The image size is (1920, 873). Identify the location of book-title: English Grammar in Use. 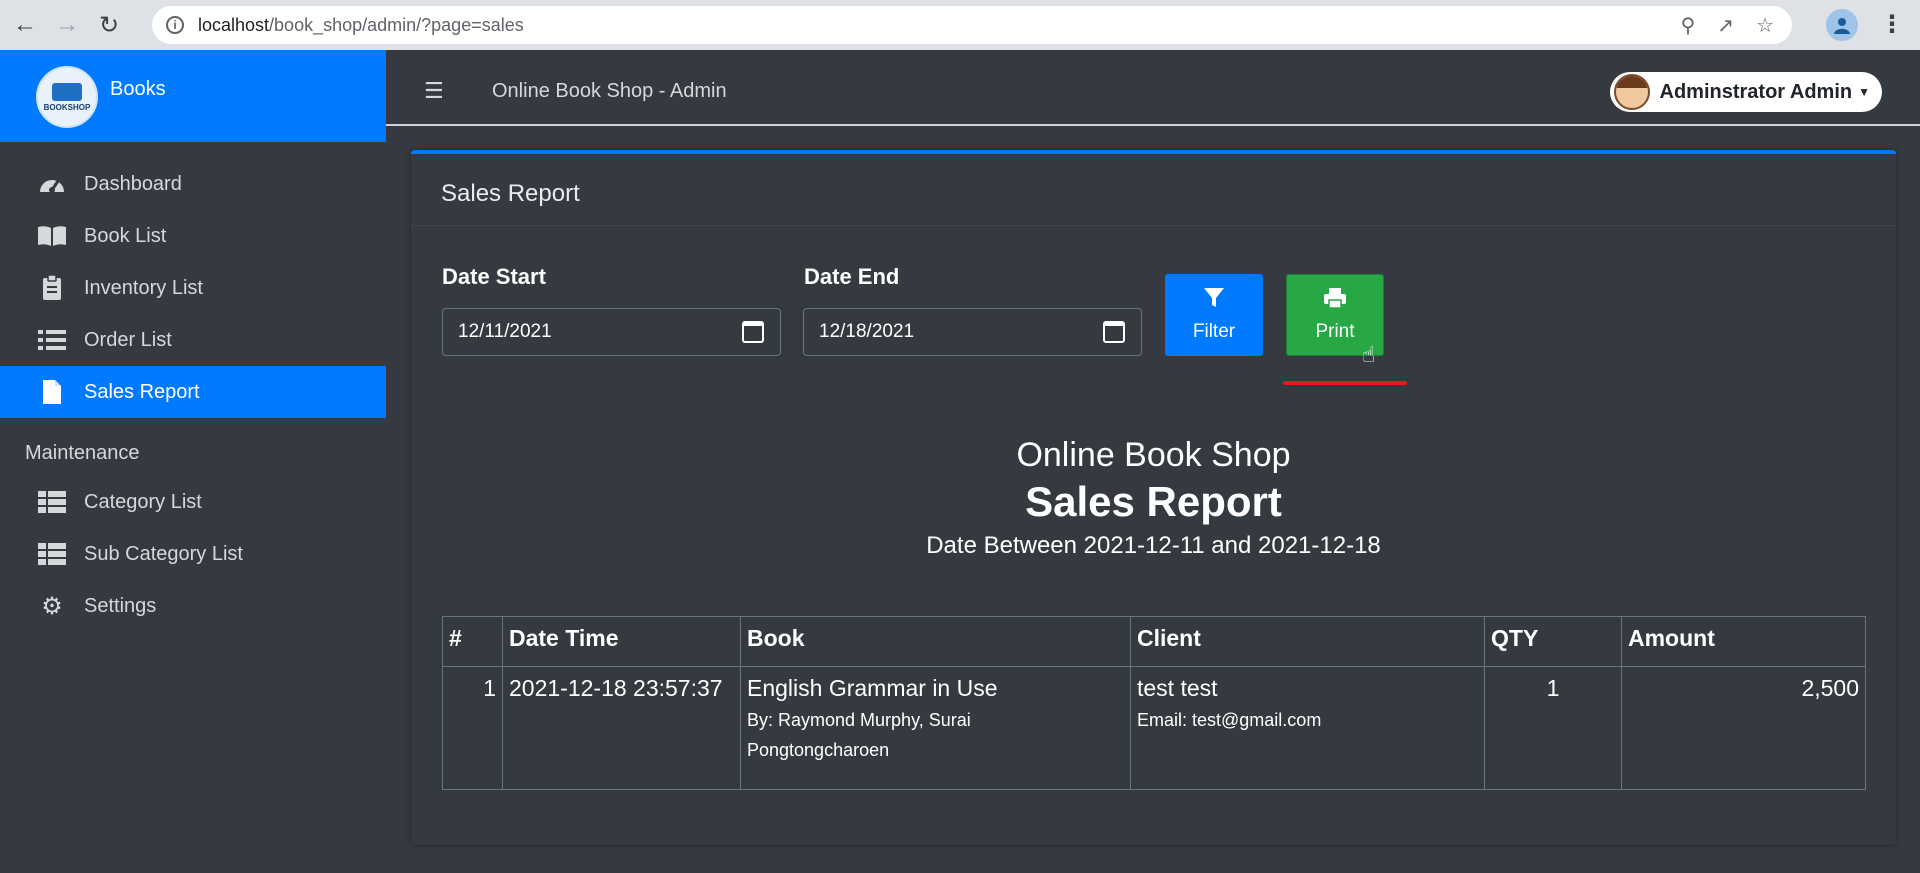
(872, 688).